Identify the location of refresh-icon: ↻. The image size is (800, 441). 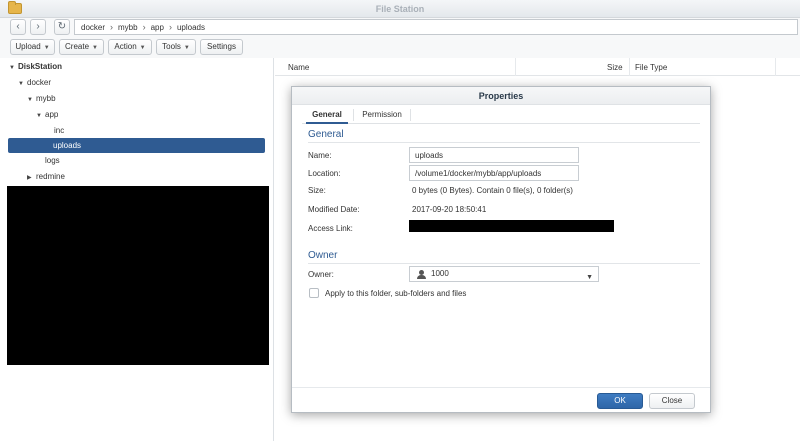
(62, 26).